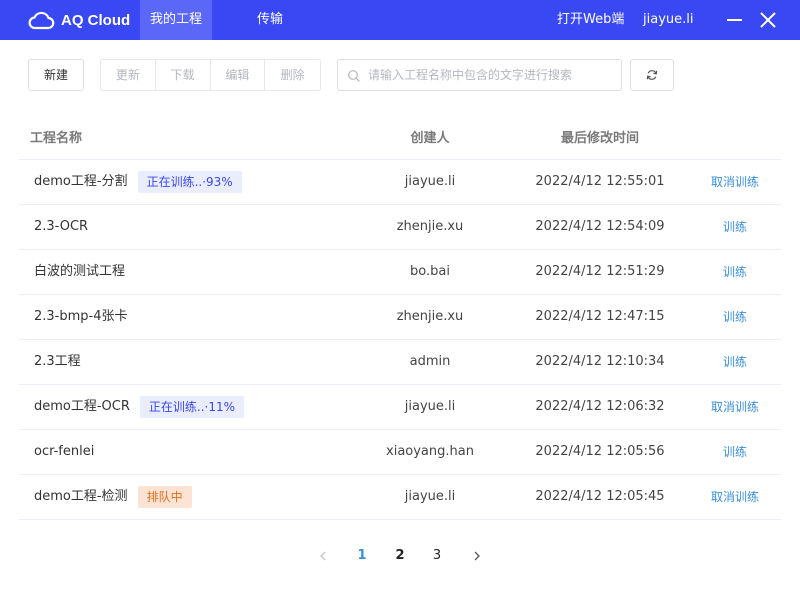  I want to click on project-name: ocr-fenlei, so click(64, 451).